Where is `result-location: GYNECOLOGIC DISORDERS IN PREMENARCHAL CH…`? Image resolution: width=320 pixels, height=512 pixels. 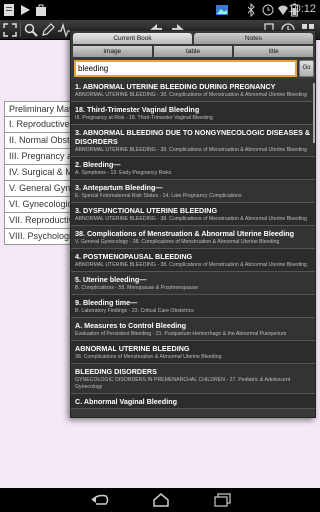 result-location: GYNECOLOGIC DISORDERS IN PREMENARCHAL CH… is located at coordinates (183, 383).